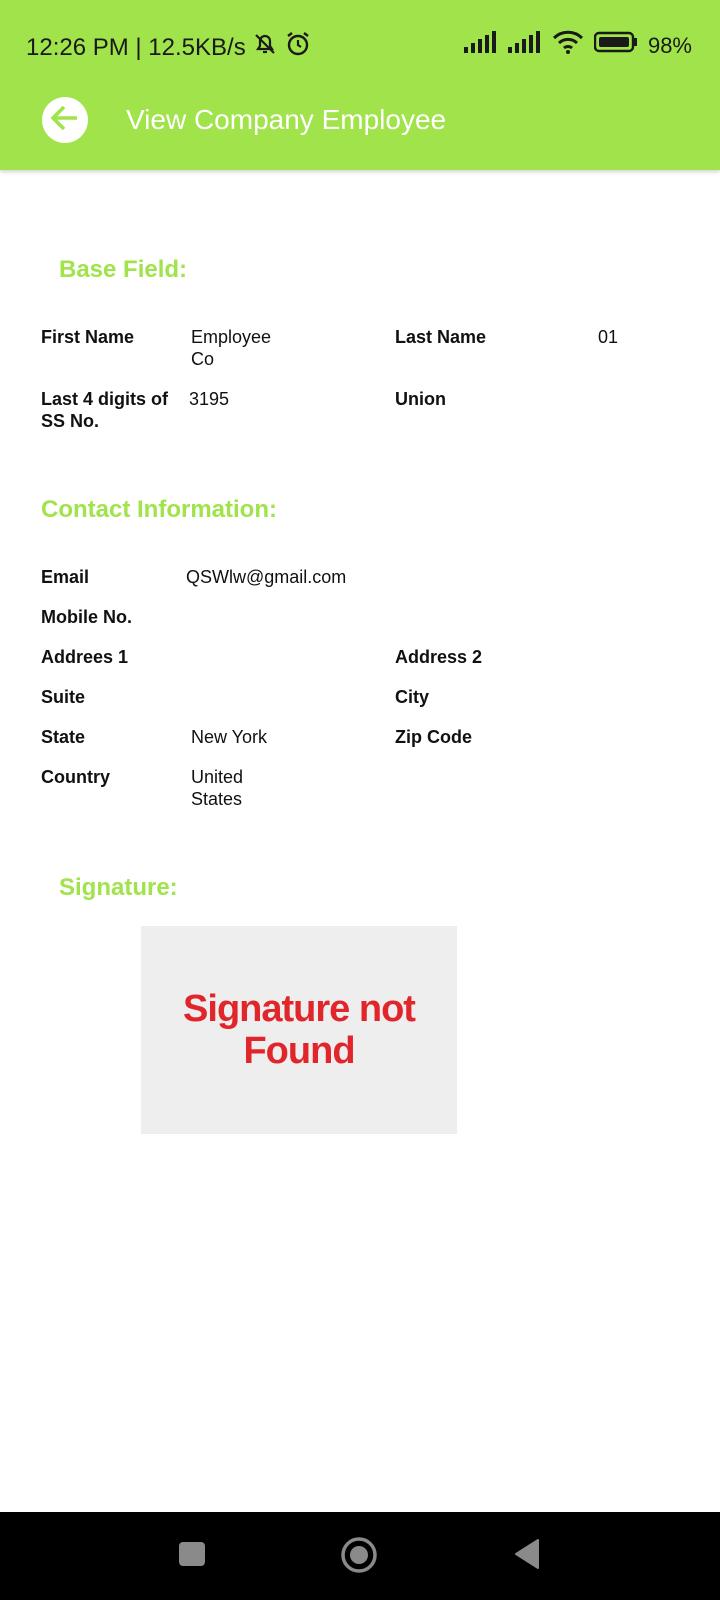 This screenshot has height=1600, width=720. What do you see at coordinates (123, 269) in the screenshot?
I see `base-field-title: Base Field:` at bounding box center [123, 269].